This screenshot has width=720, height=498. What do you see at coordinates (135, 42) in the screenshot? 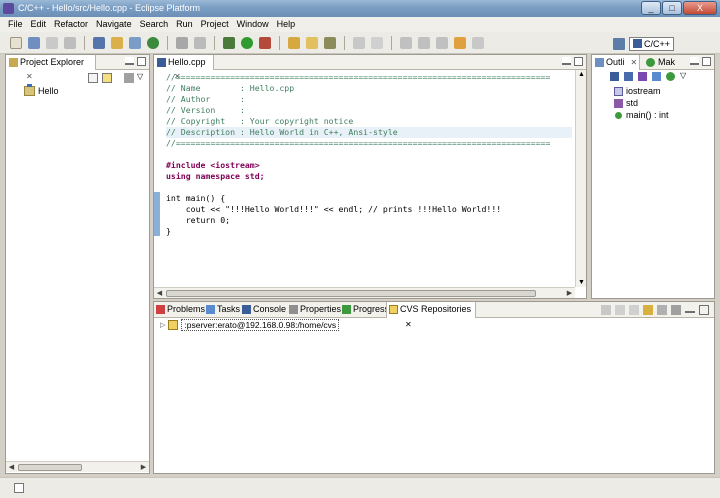
I see `new-source-icon` at bounding box center [135, 42].